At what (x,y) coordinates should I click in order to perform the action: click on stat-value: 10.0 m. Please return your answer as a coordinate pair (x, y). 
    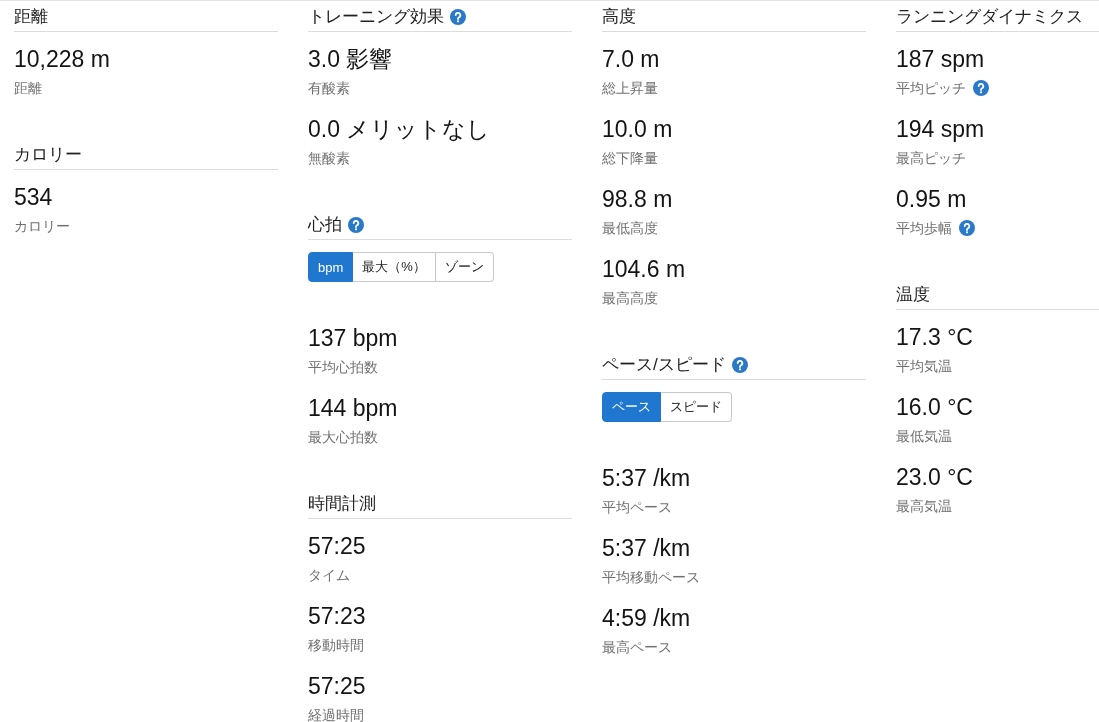
    Looking at the image, I should click on (637, 129).